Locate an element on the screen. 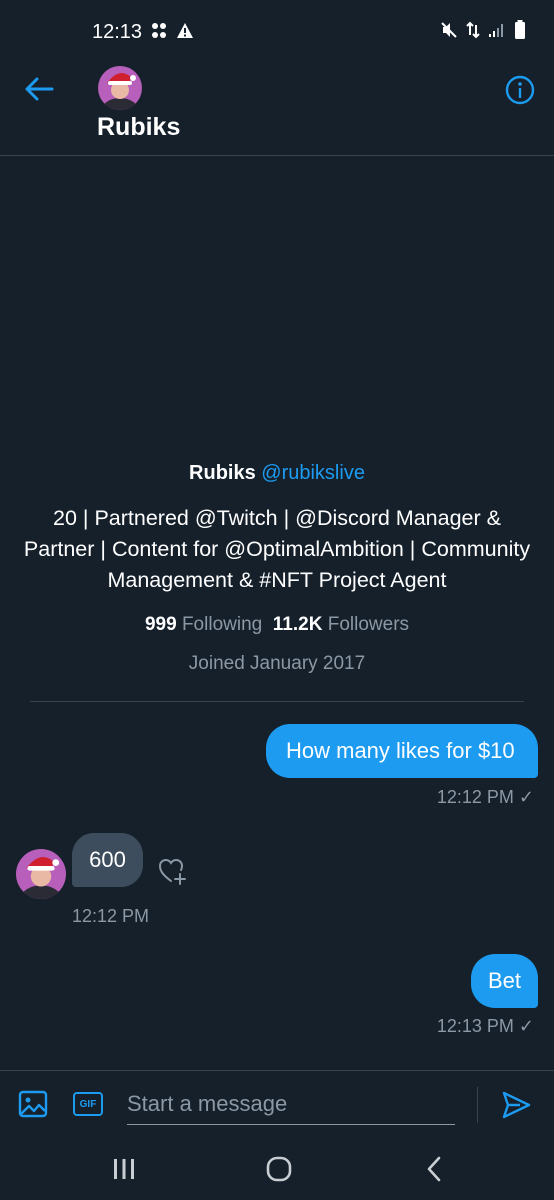 The height and width of the screenshot is (1200, 554). home-icon is located at coordinates (279, 1169).